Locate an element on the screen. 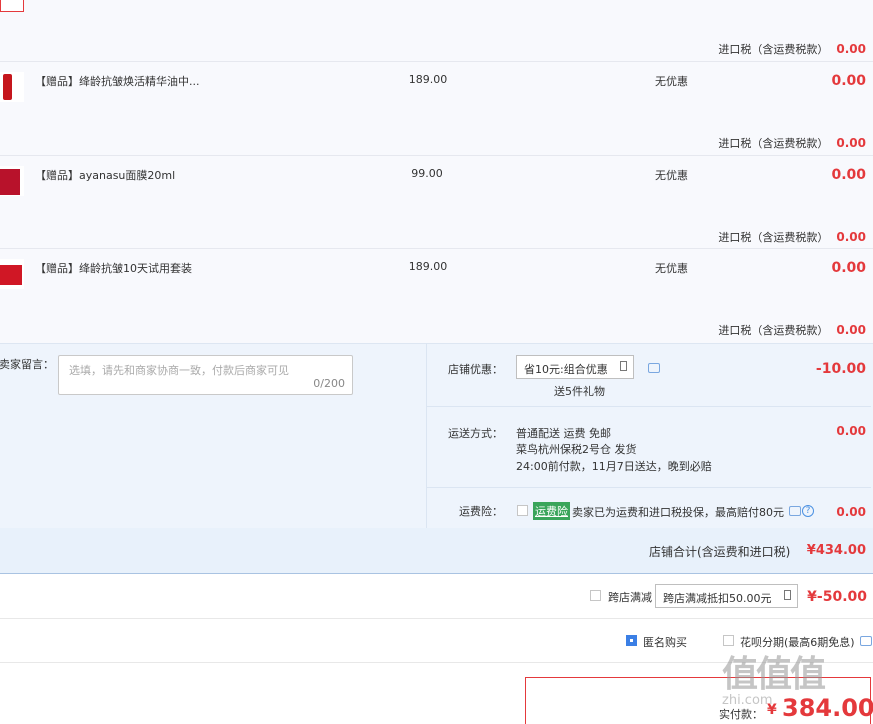 This screenshot has height=724, width=873. site-watermark: 值值值 zhi.com is located at coordinates (794, 684).